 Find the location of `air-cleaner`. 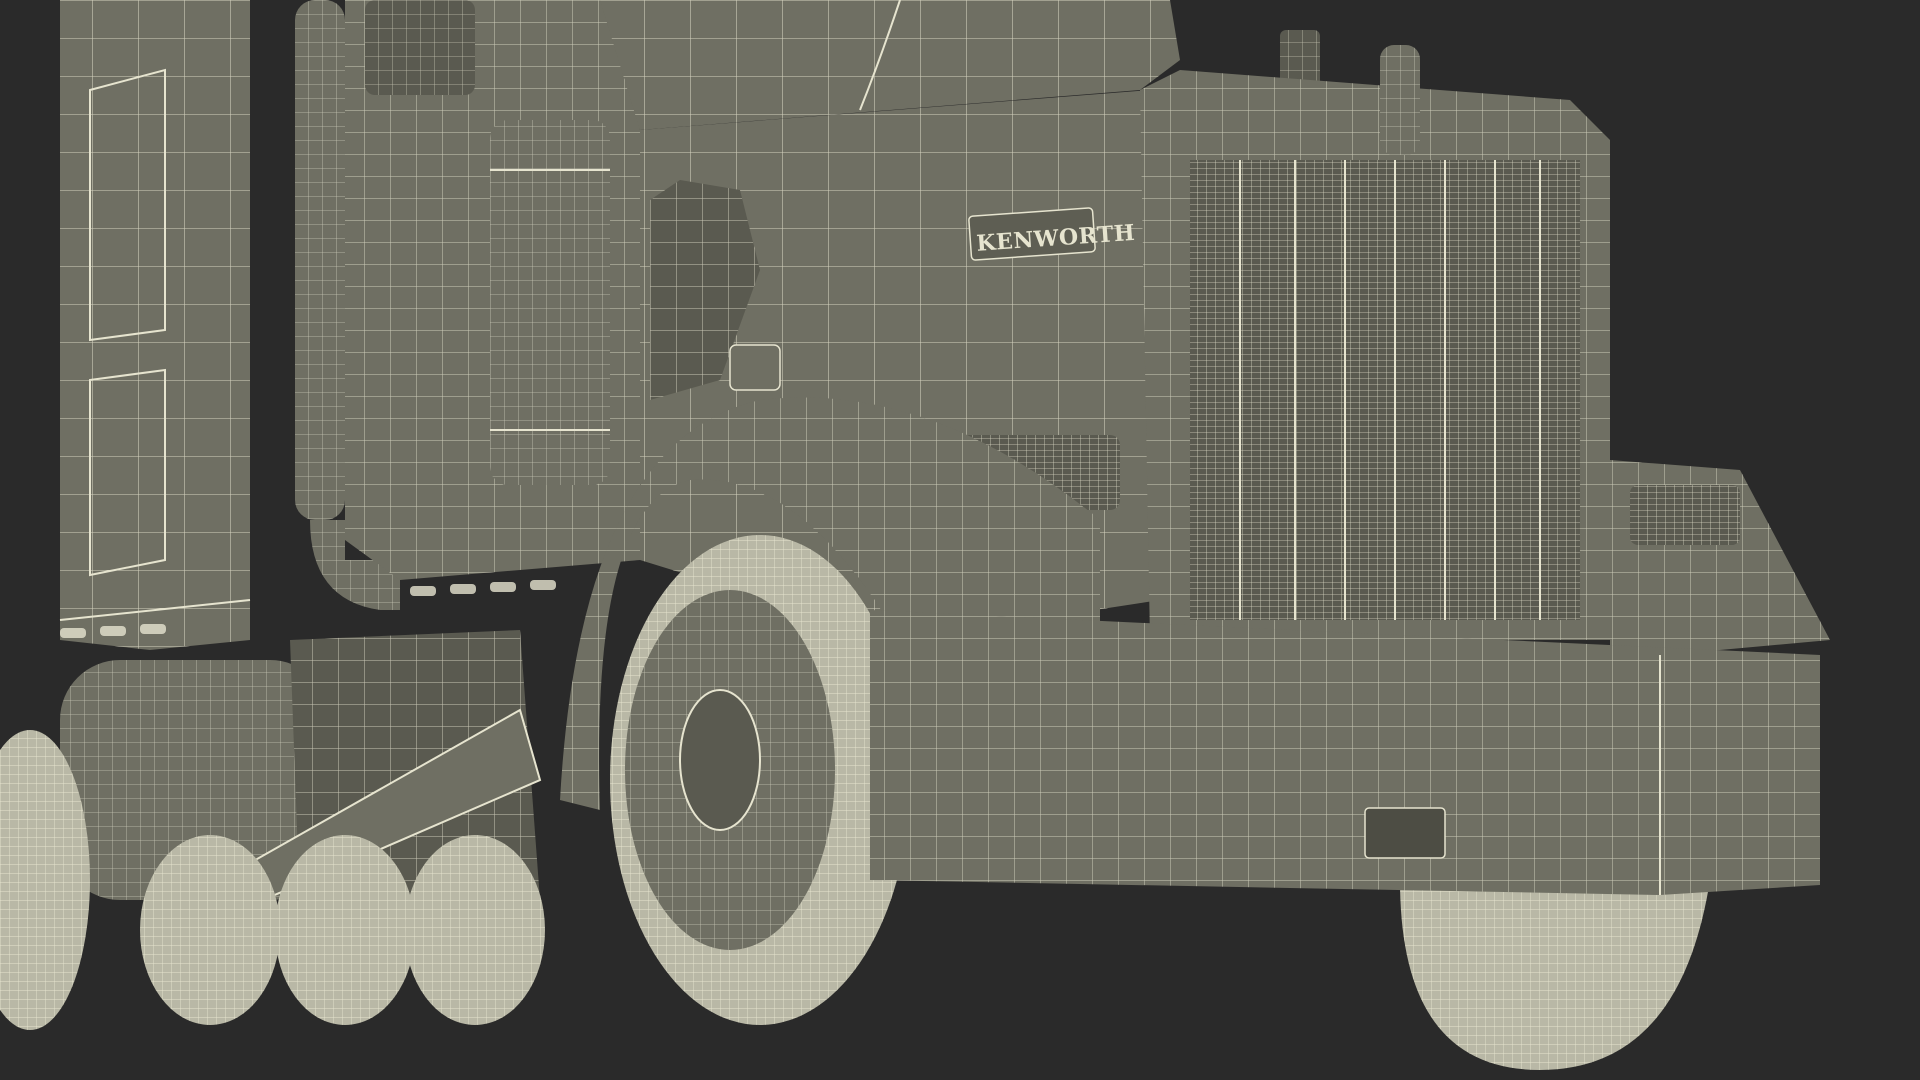

air-cleaner is located at coordinates (550, 302).